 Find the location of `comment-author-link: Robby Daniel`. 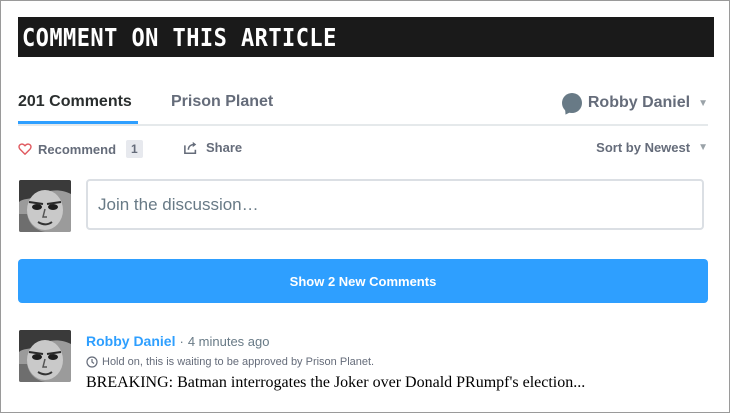

comment-author-link: Robby Daniel is located at coordinates (130, 341).